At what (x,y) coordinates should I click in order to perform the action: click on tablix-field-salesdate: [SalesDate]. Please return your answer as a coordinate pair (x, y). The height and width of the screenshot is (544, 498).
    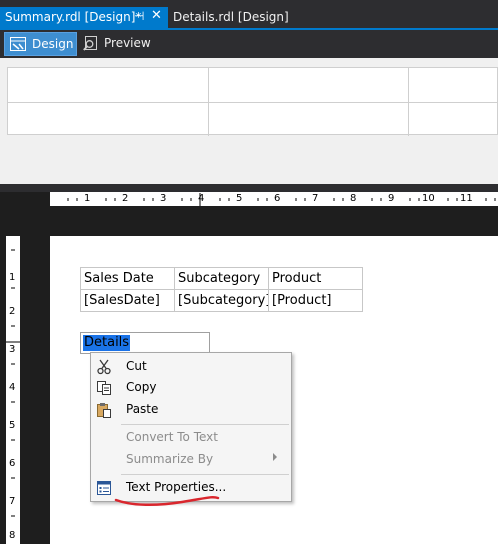
    Looking at the image, I should click on (127, 300).